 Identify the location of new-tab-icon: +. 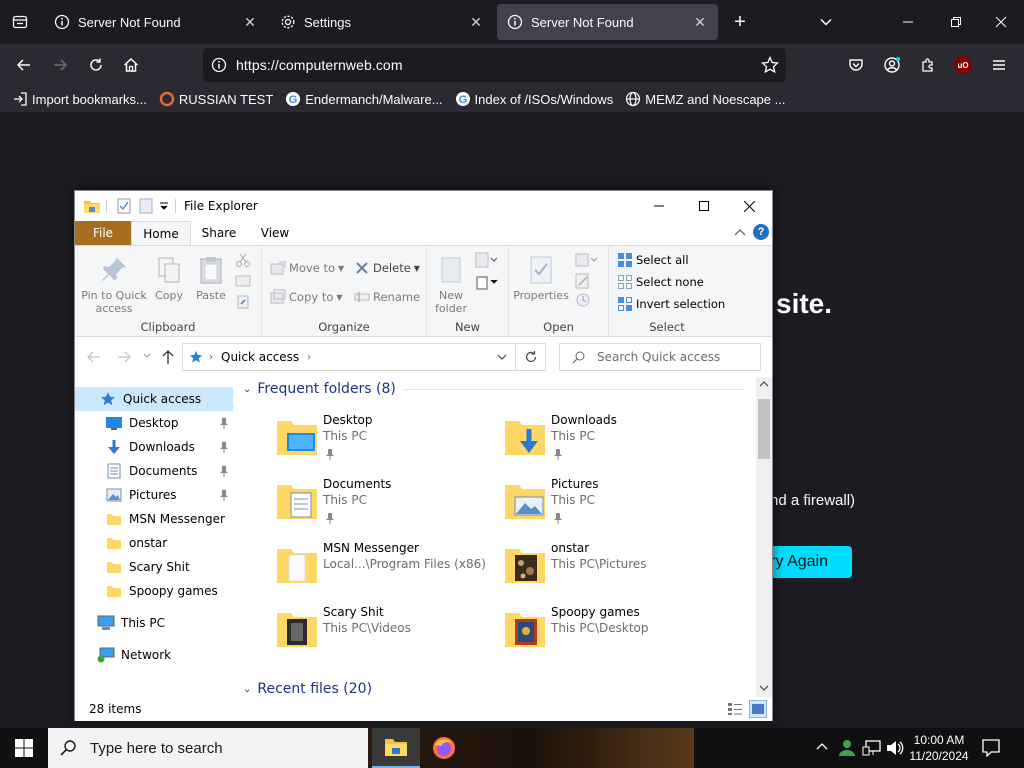
(740, 22).